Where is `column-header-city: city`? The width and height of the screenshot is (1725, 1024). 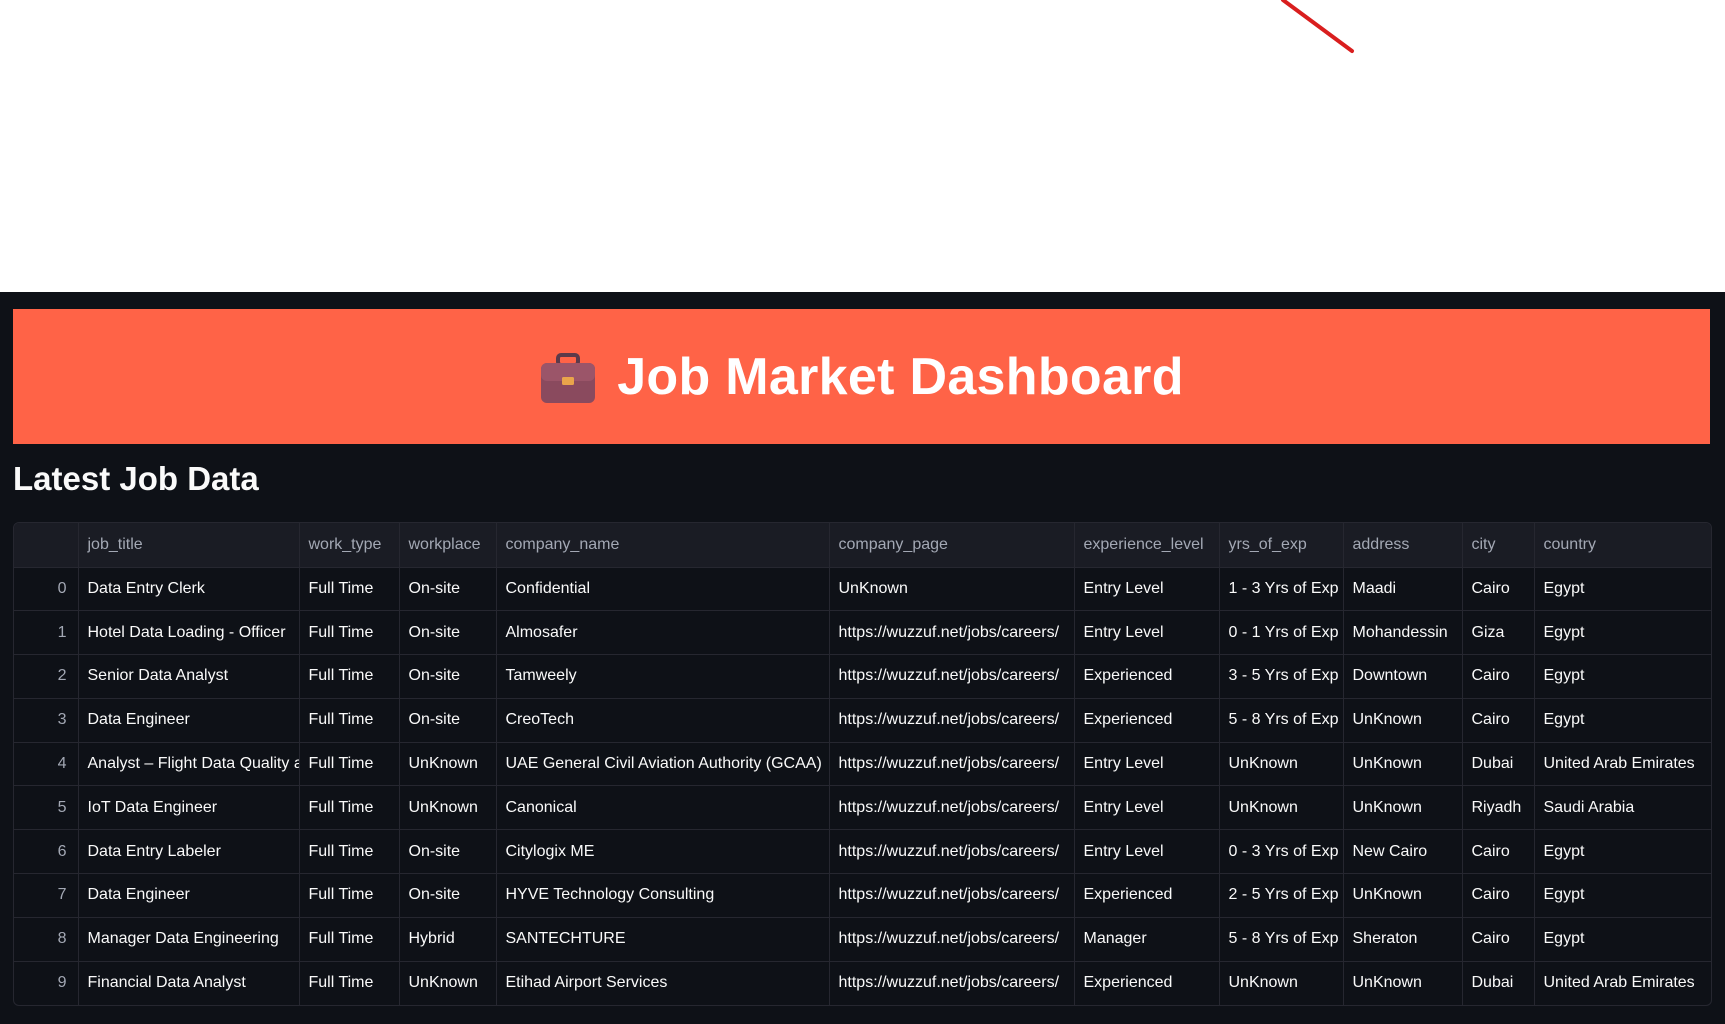
column-header-city: city is located at coordinates (1498, 545).